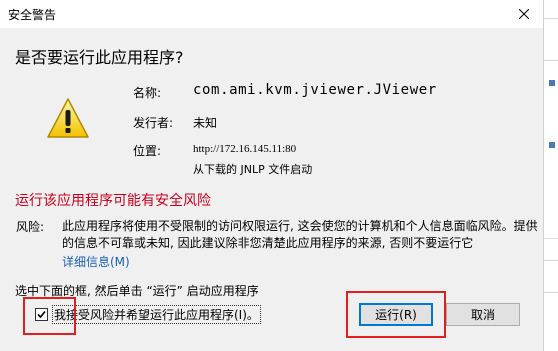  Describe the element at coordinates (483, 314) in the screenshot. I see `cancel-button: 取消` at that location.